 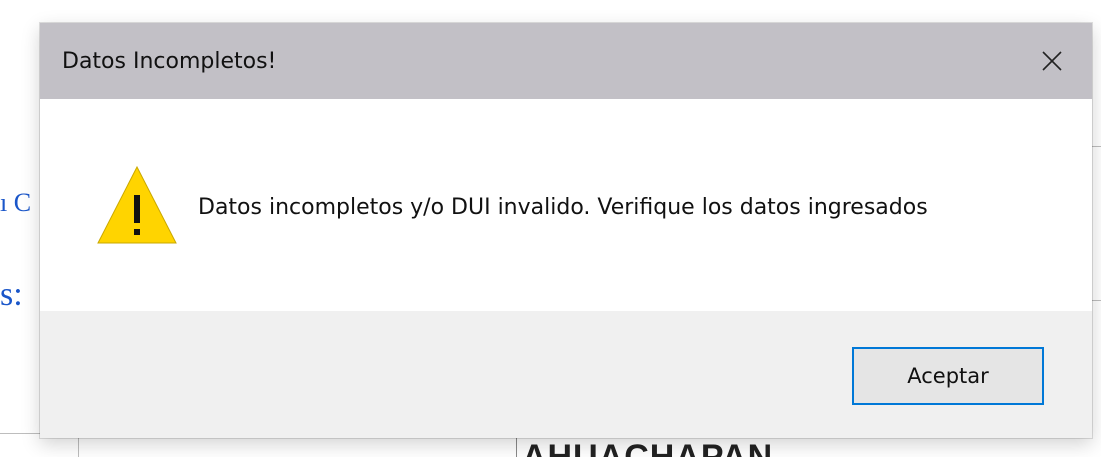 I want to click on background-label-fragment: s:, so click(x=11, y=294).